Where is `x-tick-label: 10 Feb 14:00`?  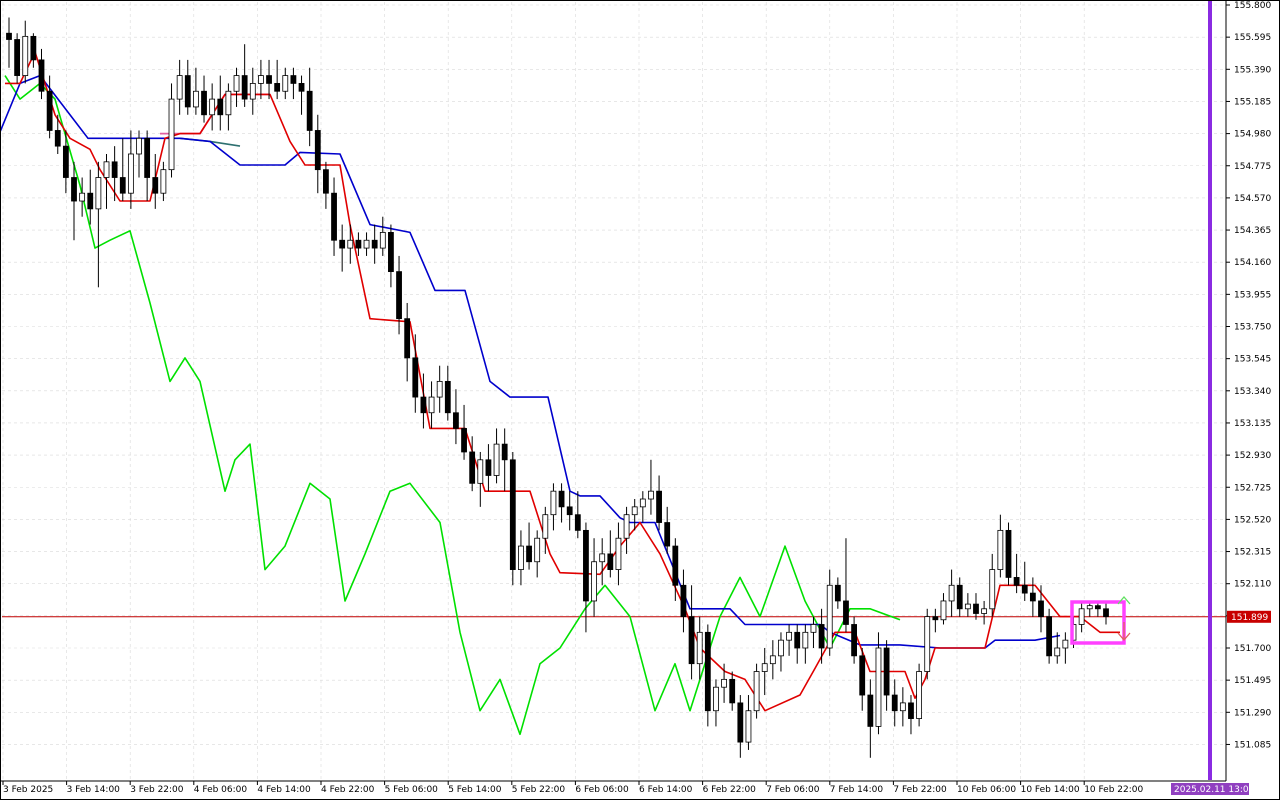 x-tick-label: 10 Feb 14:00 is located at coordinates (1050, 790).